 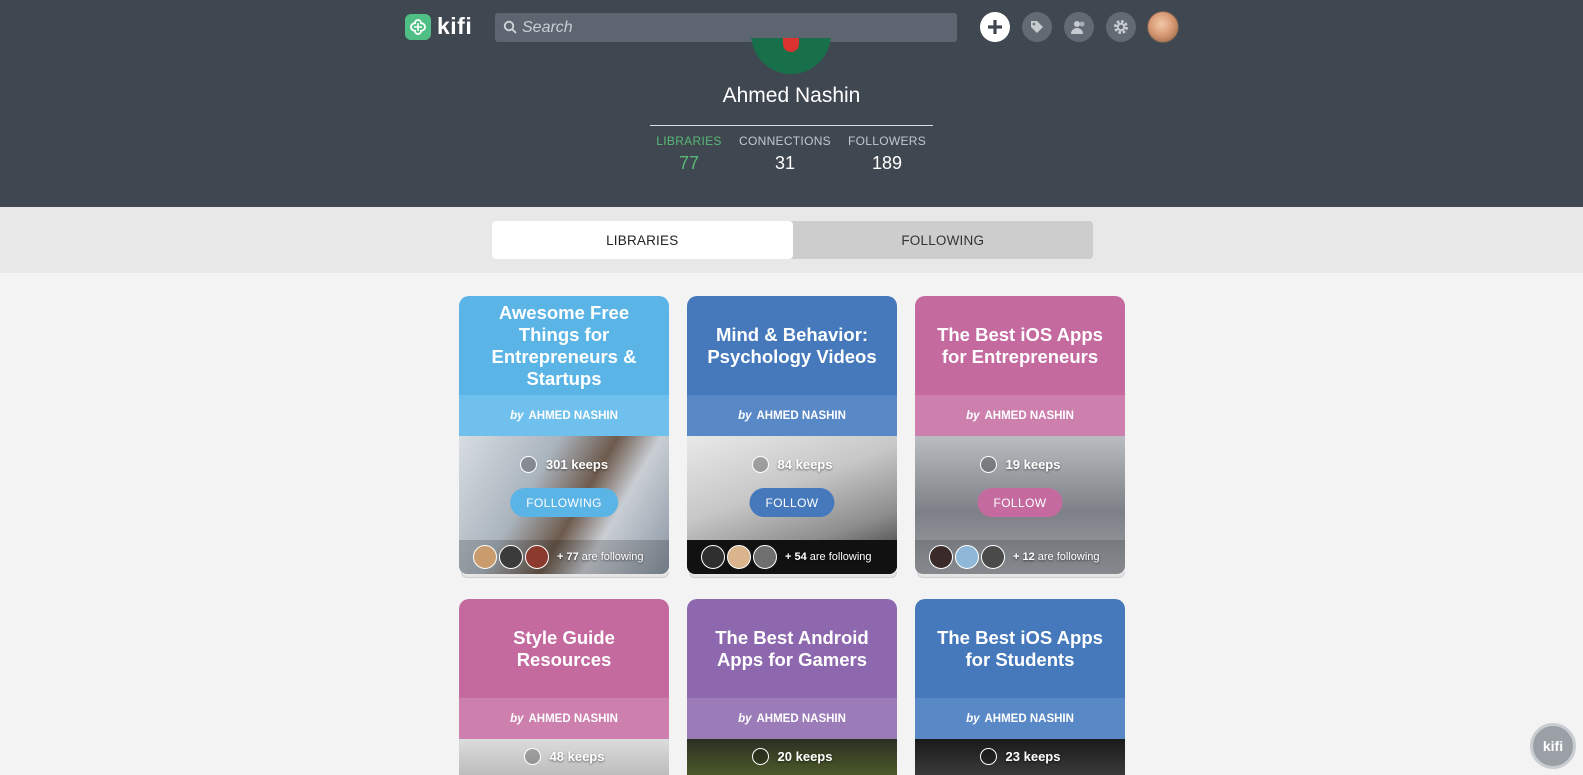 I want to click on keeps-count: 48 keeps, so click(x=564, y=756).